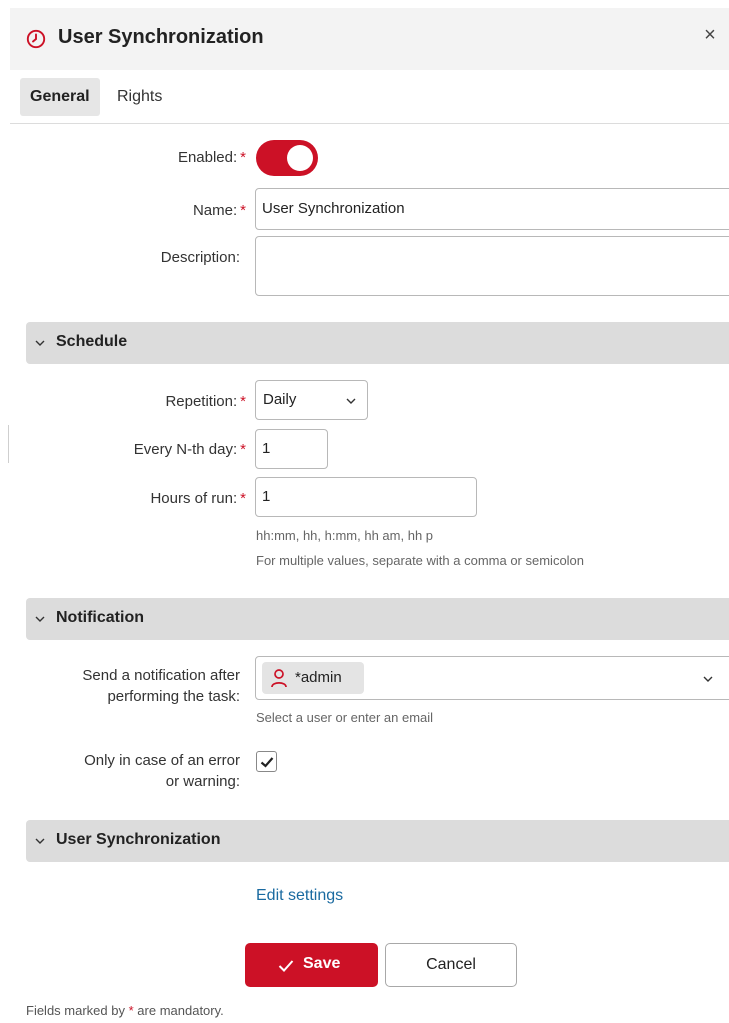 This screenshot has height=1023, width=729. Describe the element at coordinates (366, 497) in the screenshot. I see `hours-of-run-input: 1` at that location.